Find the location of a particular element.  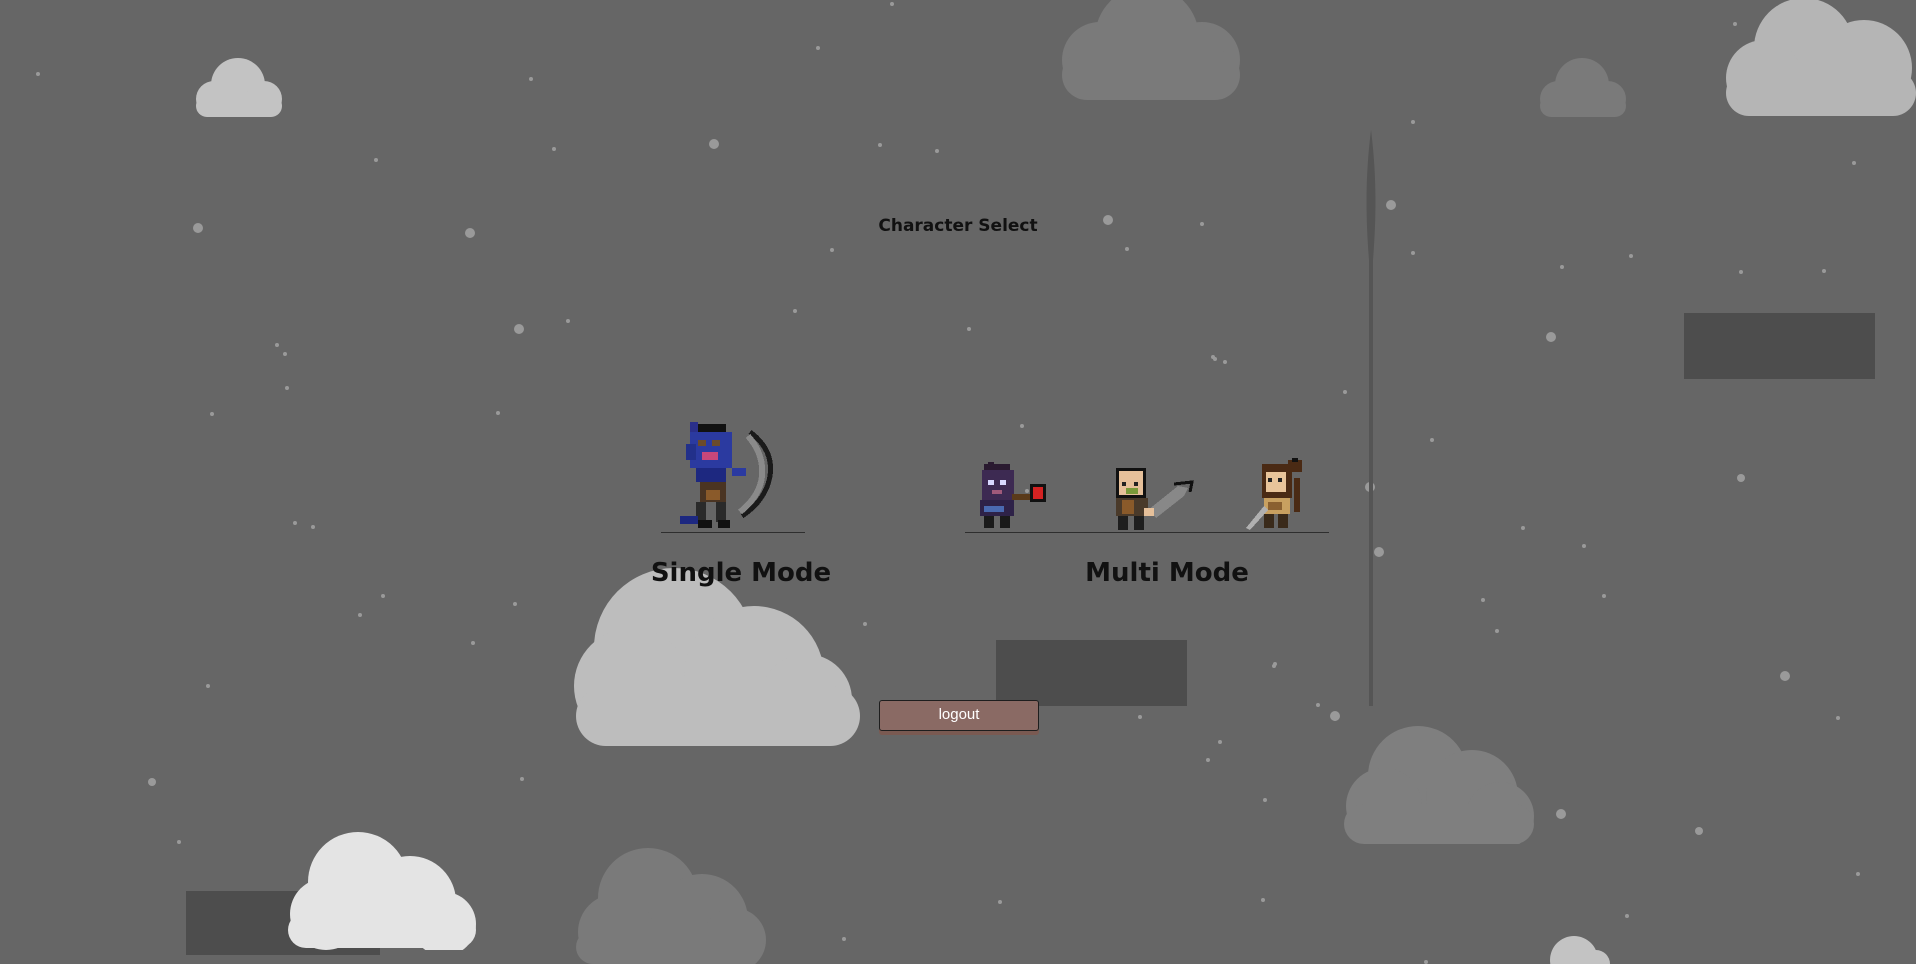

swordswoman-sprite is located at coordinates (1282, 495).